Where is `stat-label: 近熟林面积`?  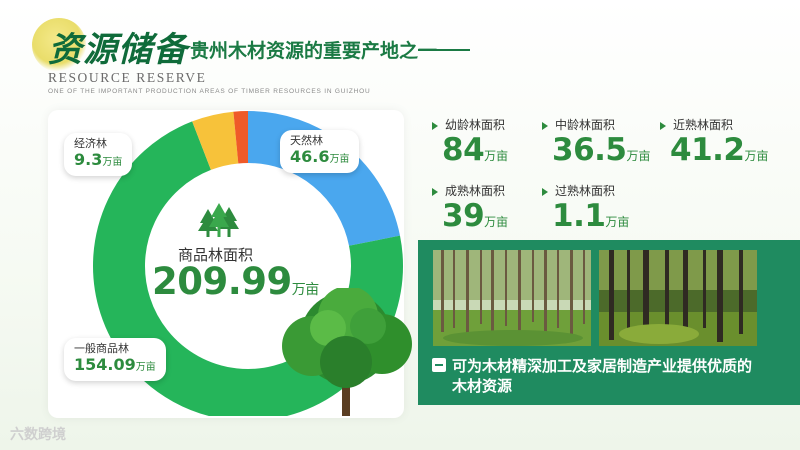
stat-label: 近熟林面积 is located at coordinates (714, 124).